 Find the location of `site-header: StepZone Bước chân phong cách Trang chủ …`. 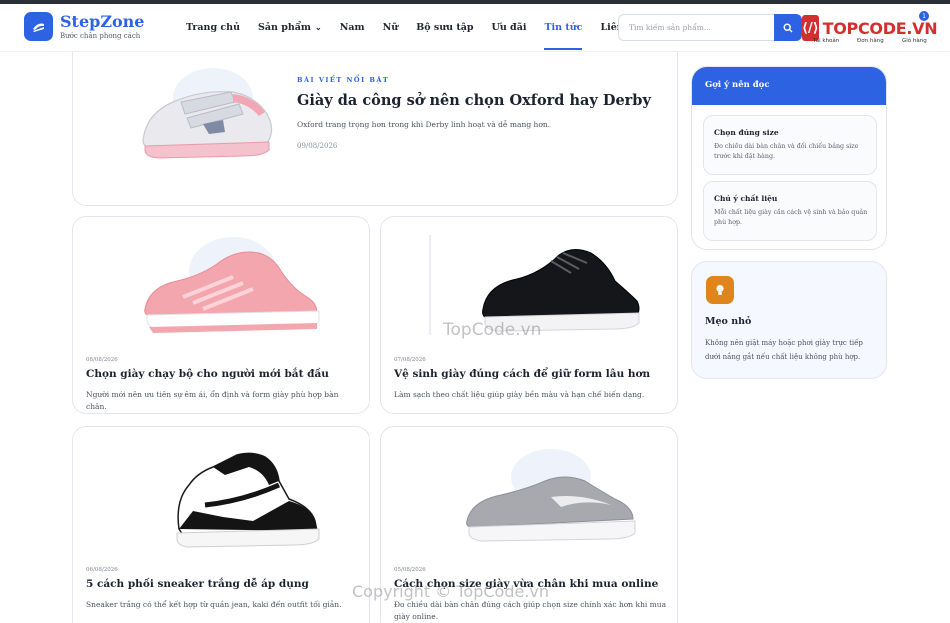

site-header: StepZone Bước chân phong cách Trang chủ … is located at coordinates (475, 28).